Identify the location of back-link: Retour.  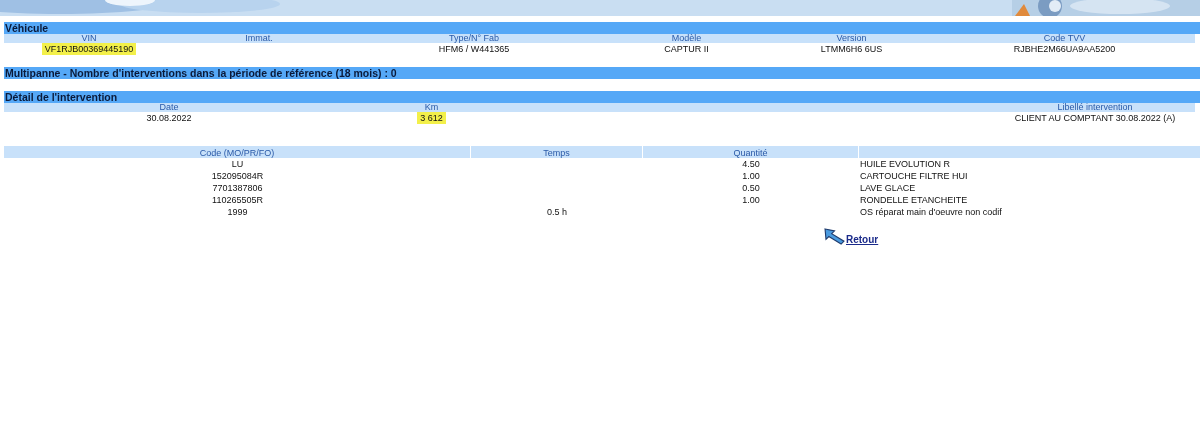
(862, 239).